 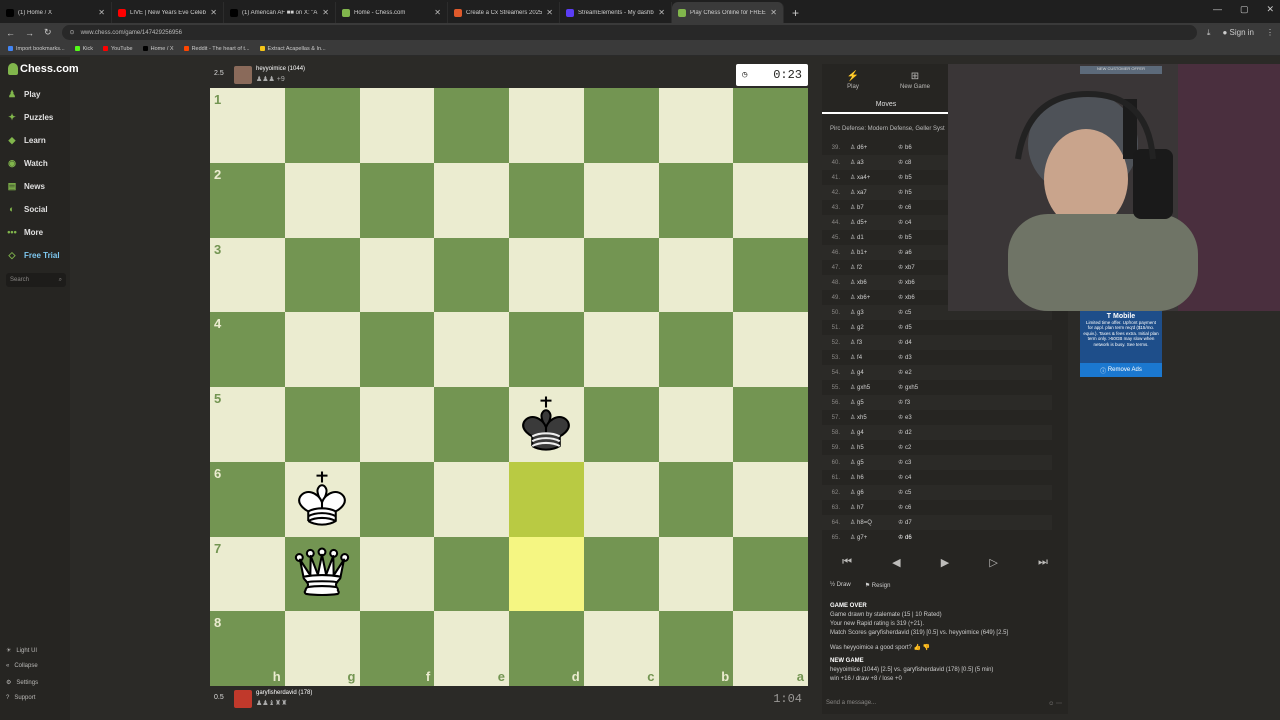 I want to click on white-move: ♙ h6, so click(x=874, y=477).